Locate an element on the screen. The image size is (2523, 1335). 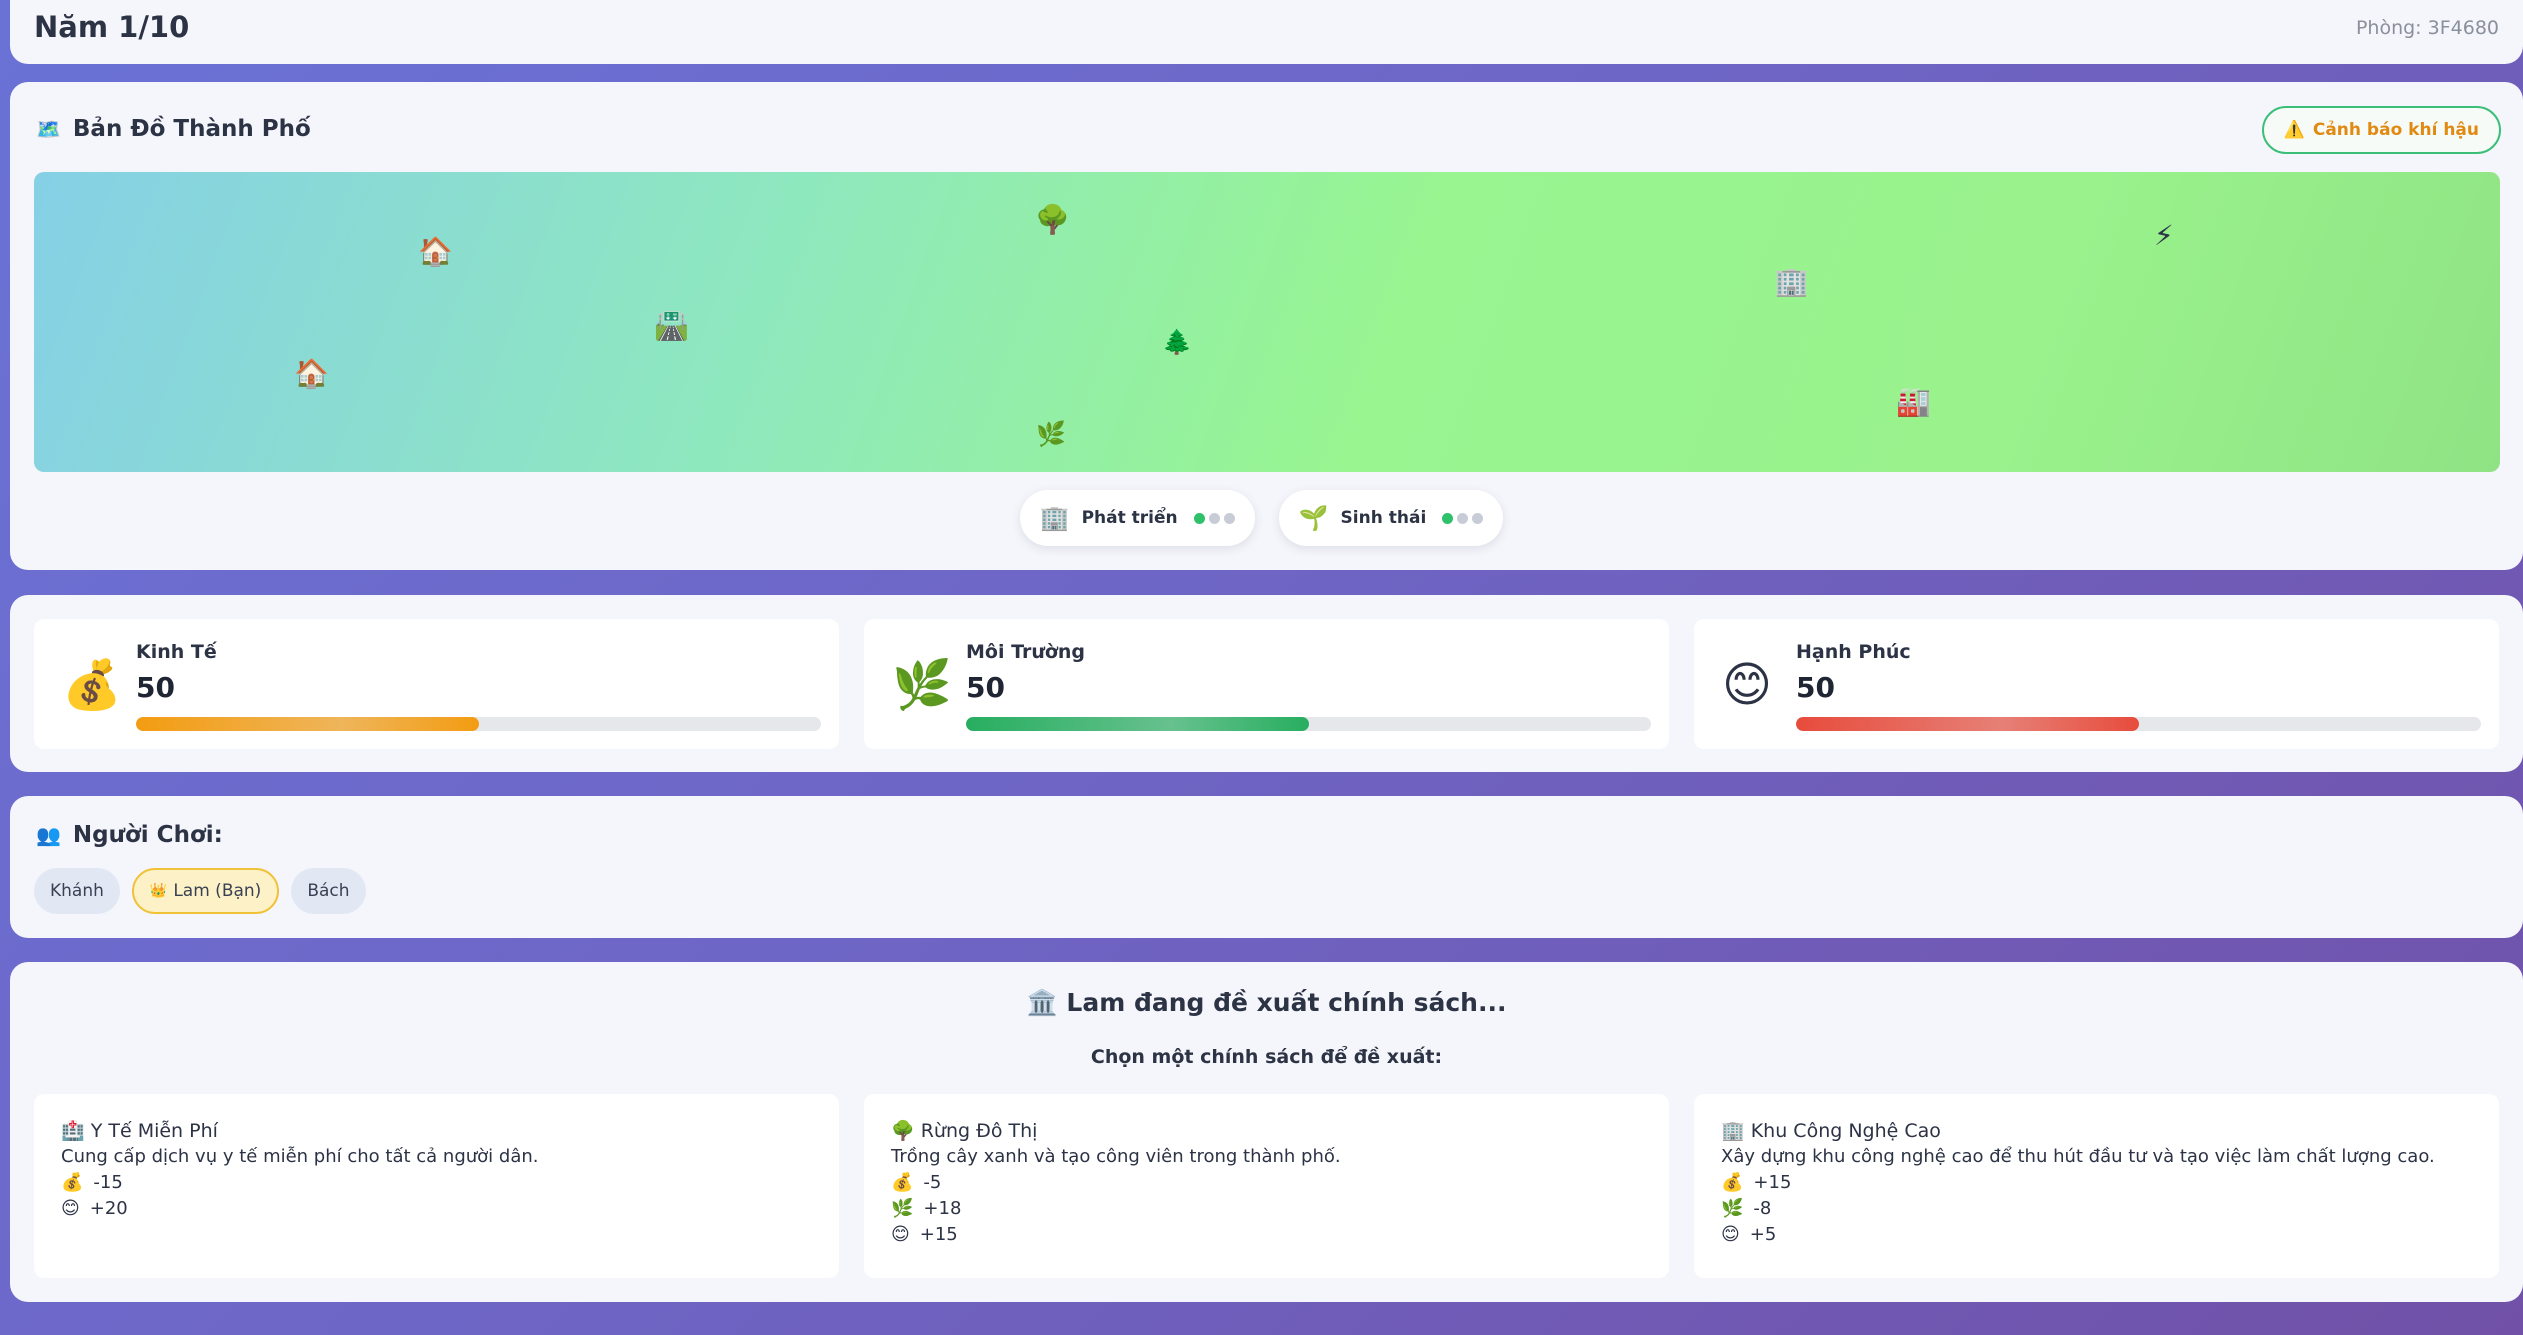
players-title-text: Người Chơi: is located at coordinates (147, 835).